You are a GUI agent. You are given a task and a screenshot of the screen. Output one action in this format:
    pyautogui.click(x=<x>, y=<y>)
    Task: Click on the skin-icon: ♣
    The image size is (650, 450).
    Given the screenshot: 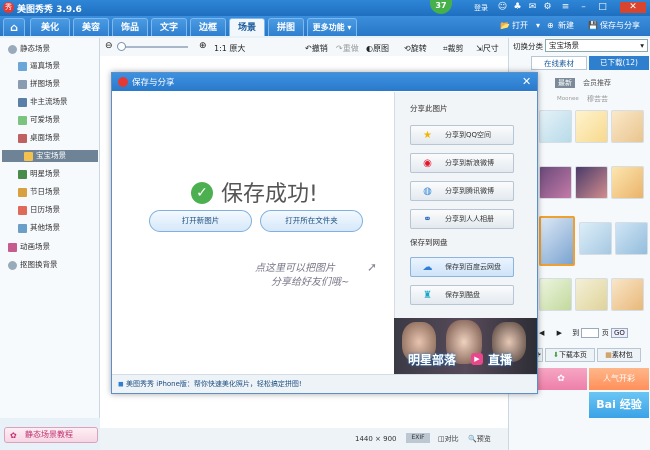 What is the action you would take?
    pyautogui.click(x=517, y=7)
    